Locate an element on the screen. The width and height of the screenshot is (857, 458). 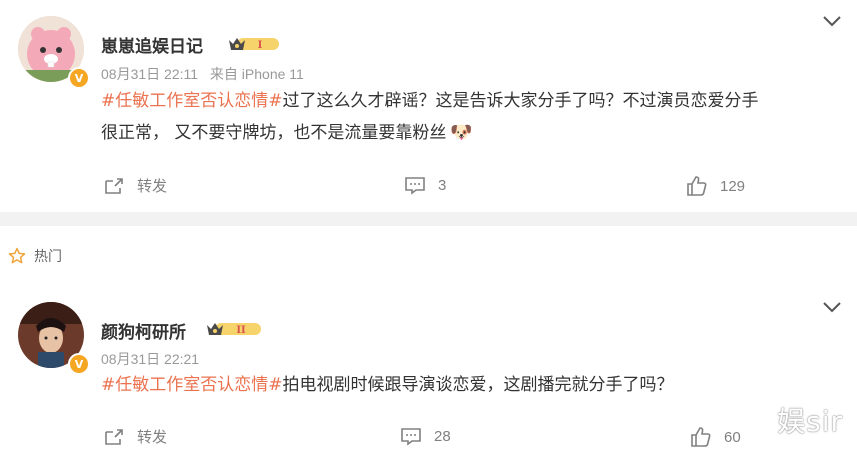
star-icon is located at coordinates (17, 255).